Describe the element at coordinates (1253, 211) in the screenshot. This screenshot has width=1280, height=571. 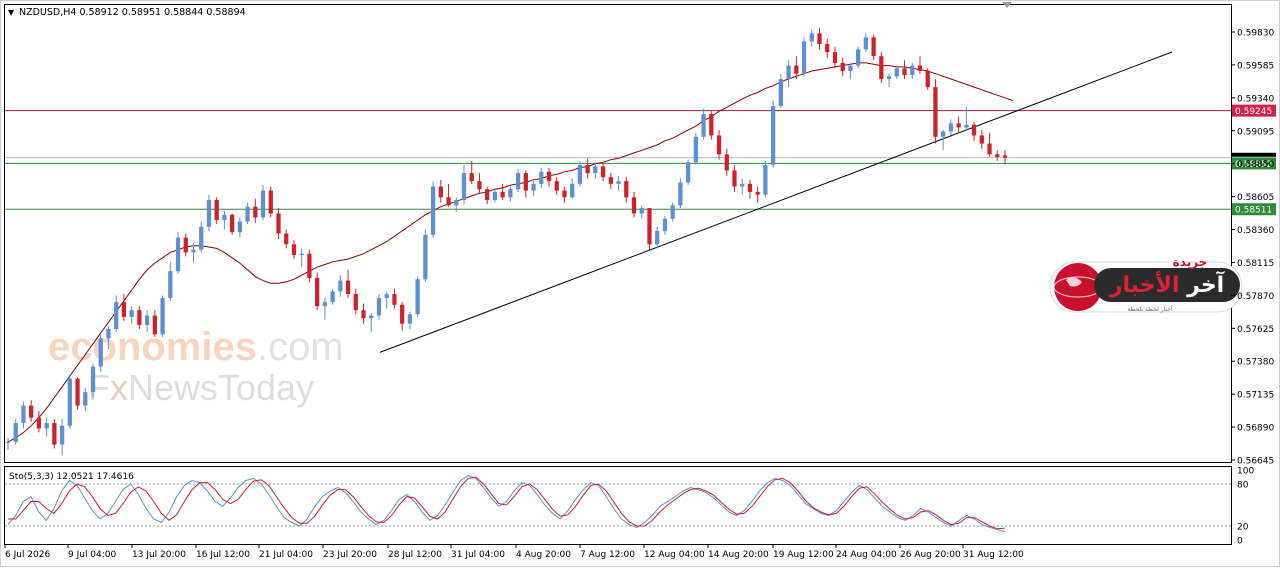
I see `price-tag-label: 0.58511` at that location.